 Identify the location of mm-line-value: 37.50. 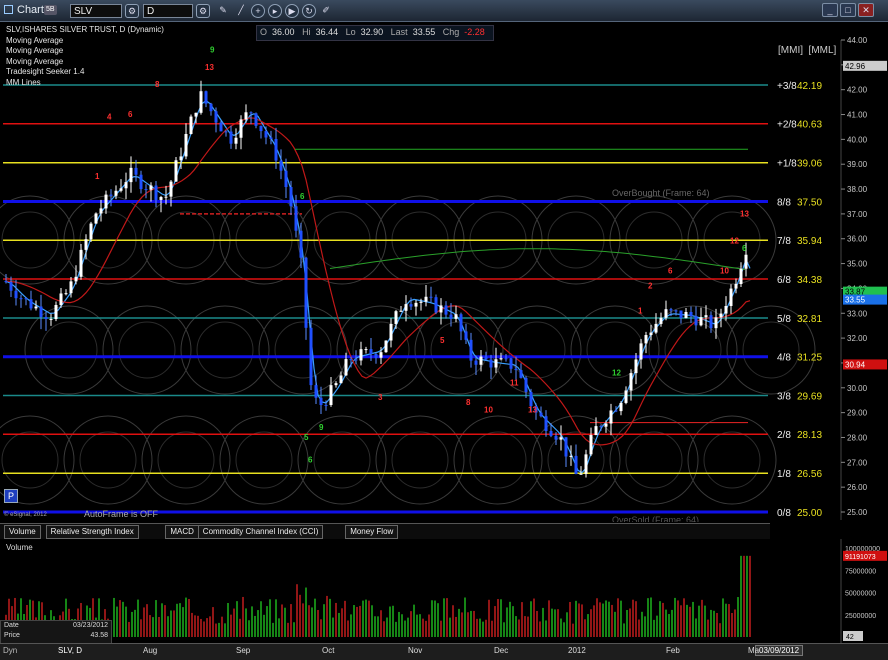
(809, 202).